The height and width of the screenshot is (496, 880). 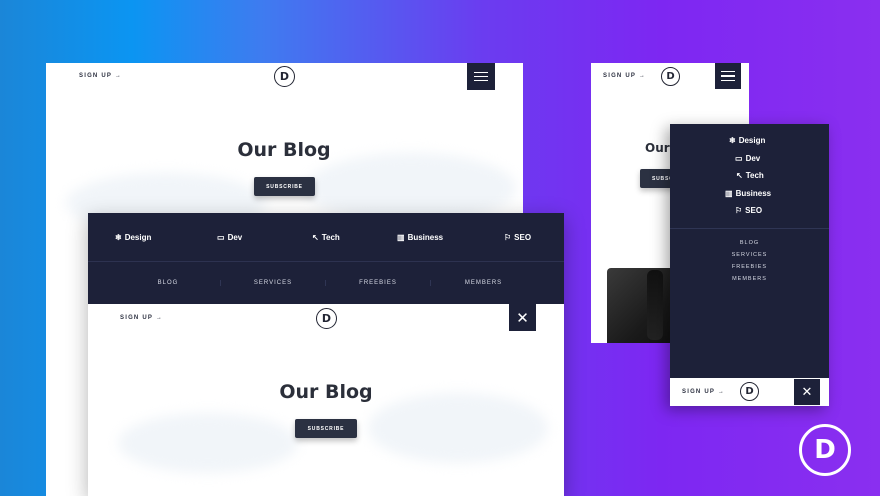 I want to click on brand-letter: D, so click(x=825, y=450).